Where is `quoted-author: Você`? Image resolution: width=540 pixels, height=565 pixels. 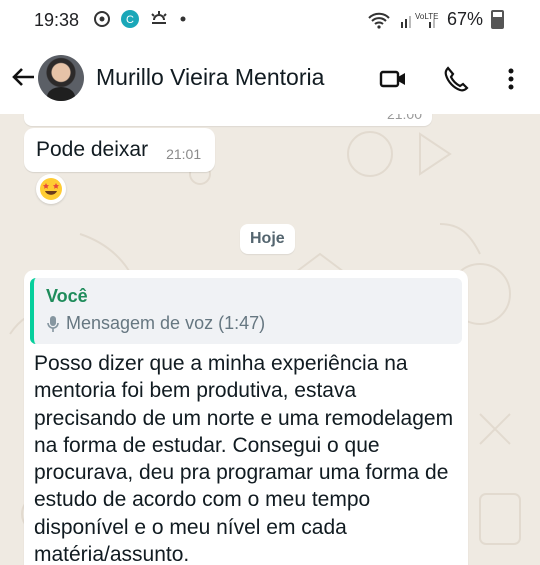
quoted-author: Você is located at coordinates (67, 296).